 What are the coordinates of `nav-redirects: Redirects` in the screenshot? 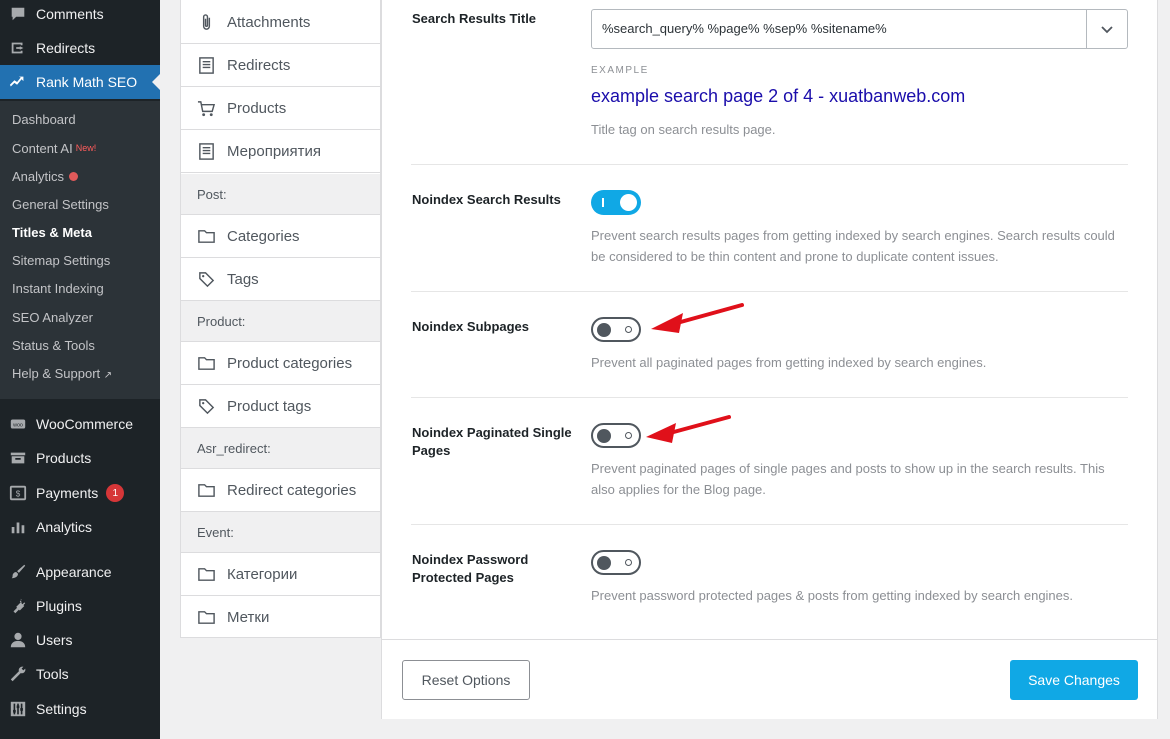 It's located at (280, 65).